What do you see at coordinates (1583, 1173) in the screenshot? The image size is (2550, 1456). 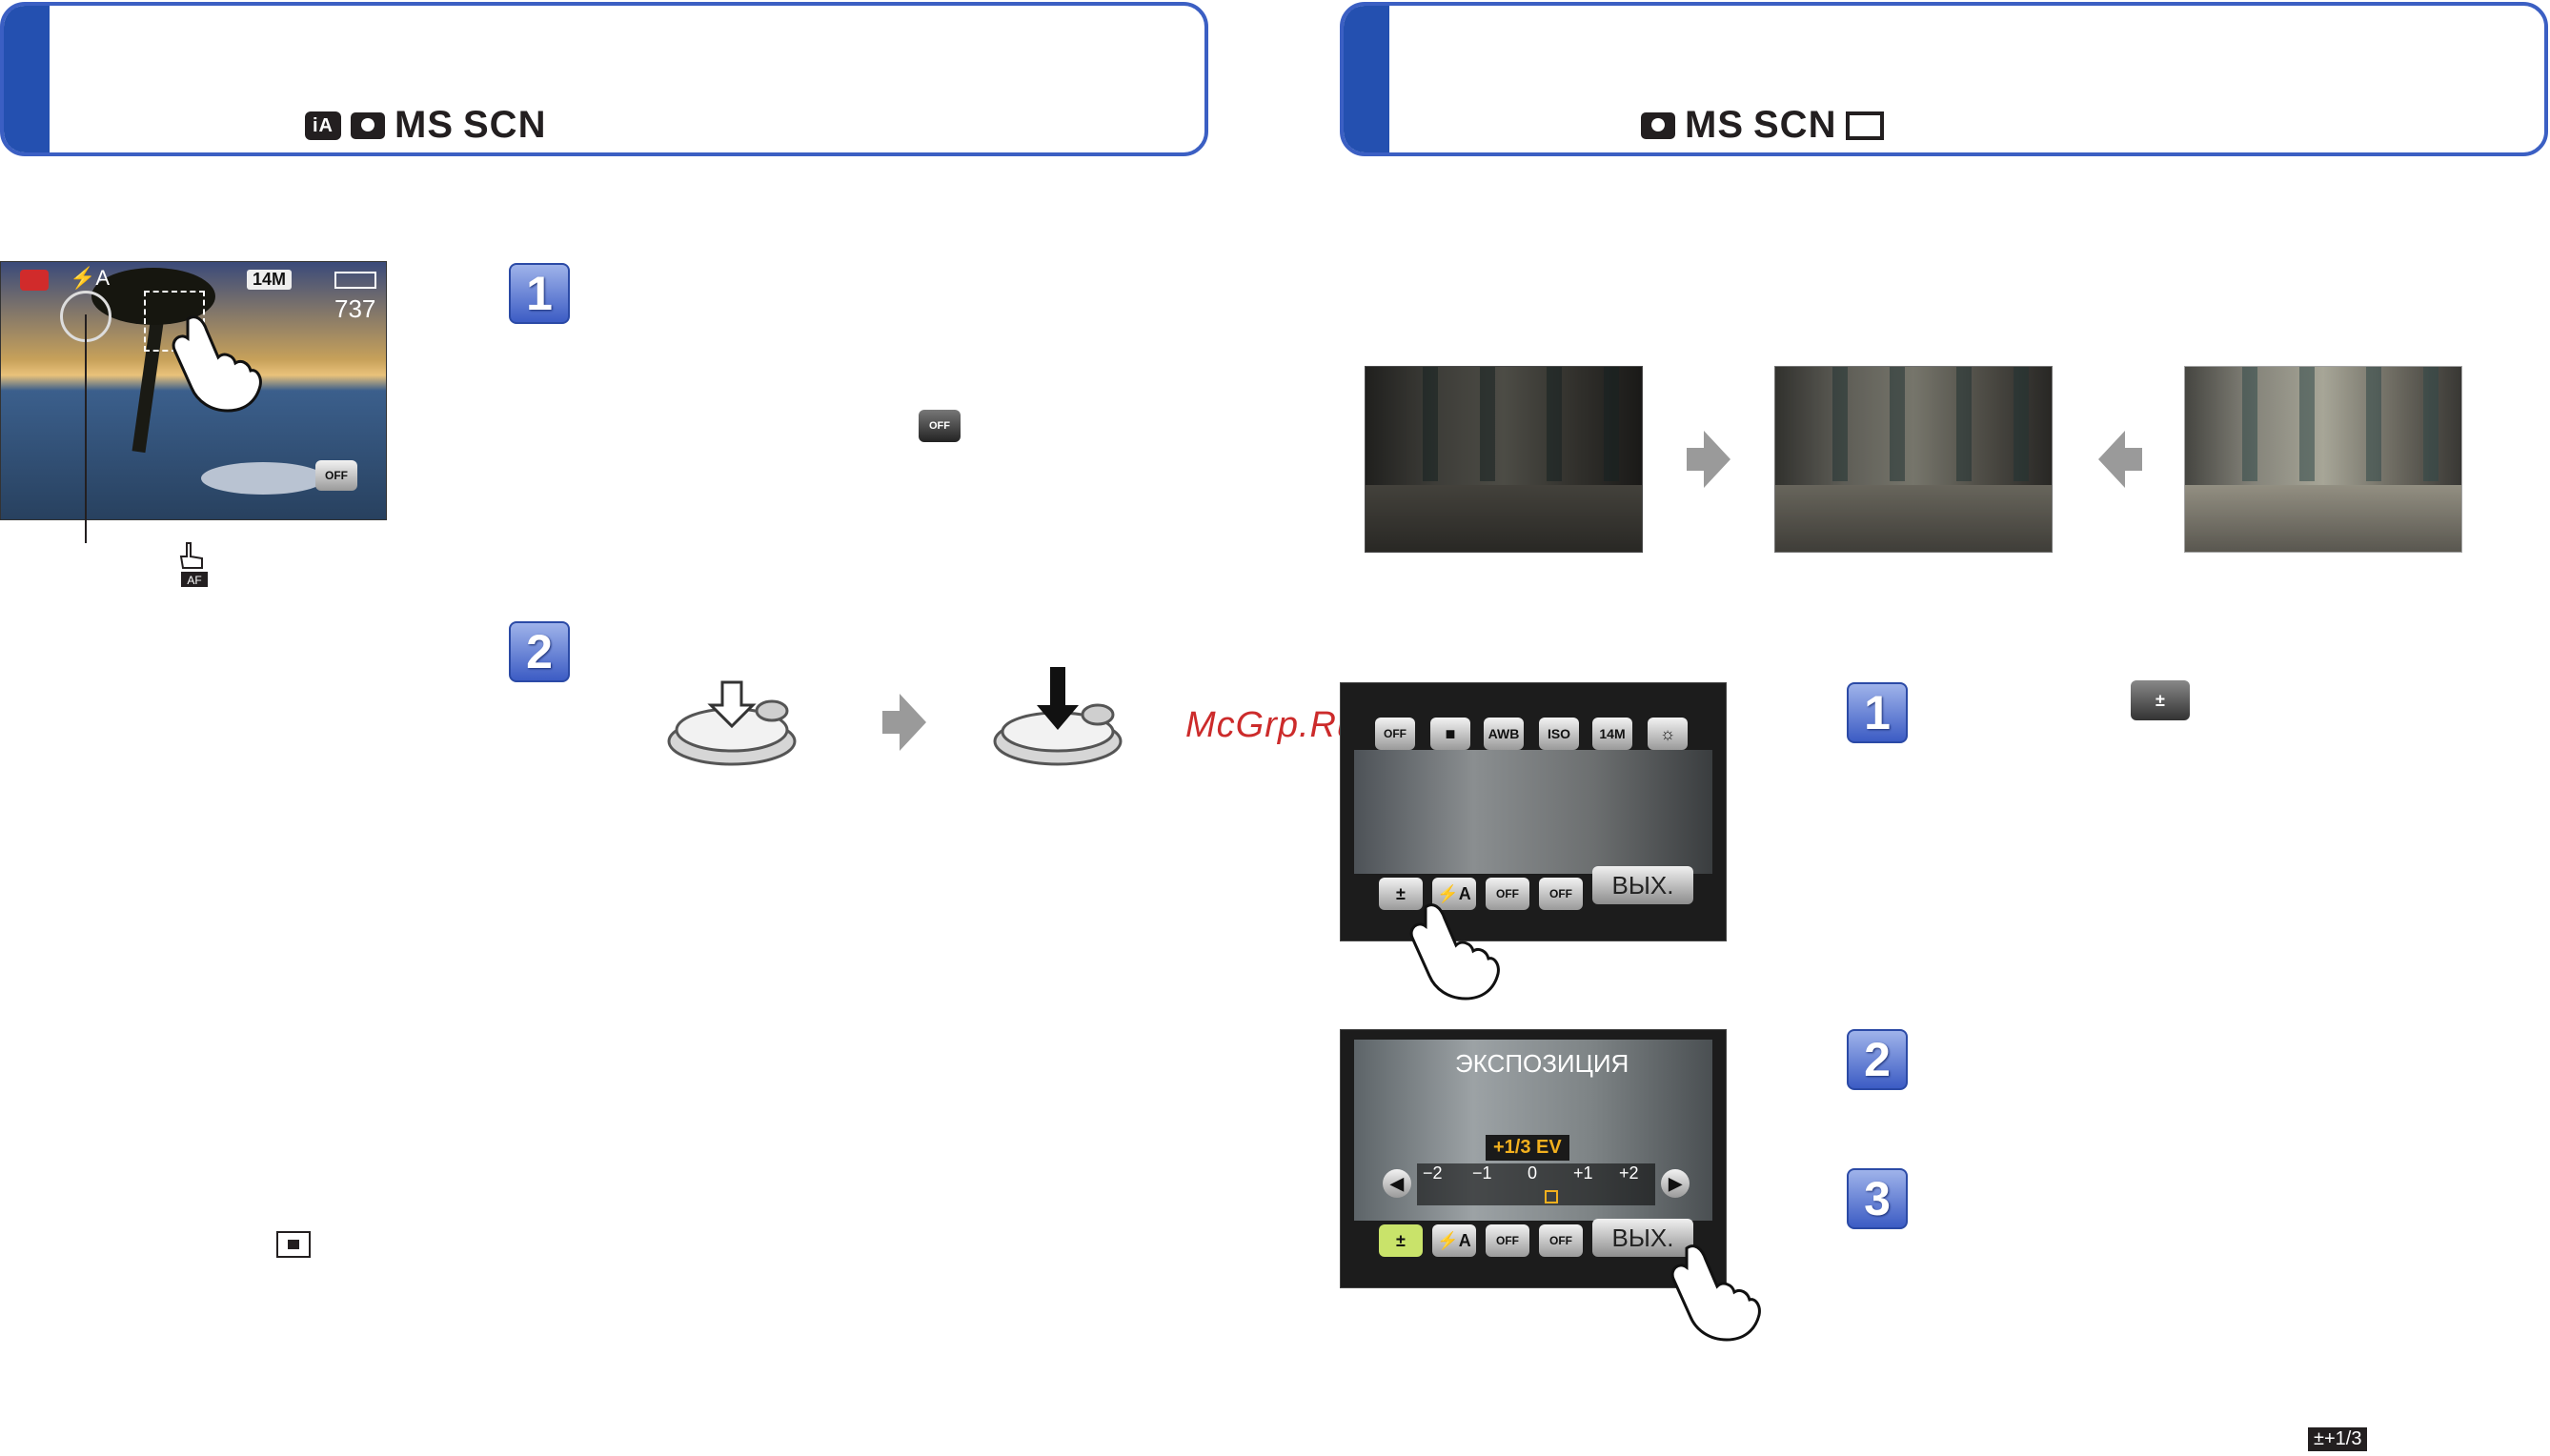 I see `ev-tick-label: +1` at bounding box center [1583, 1173].